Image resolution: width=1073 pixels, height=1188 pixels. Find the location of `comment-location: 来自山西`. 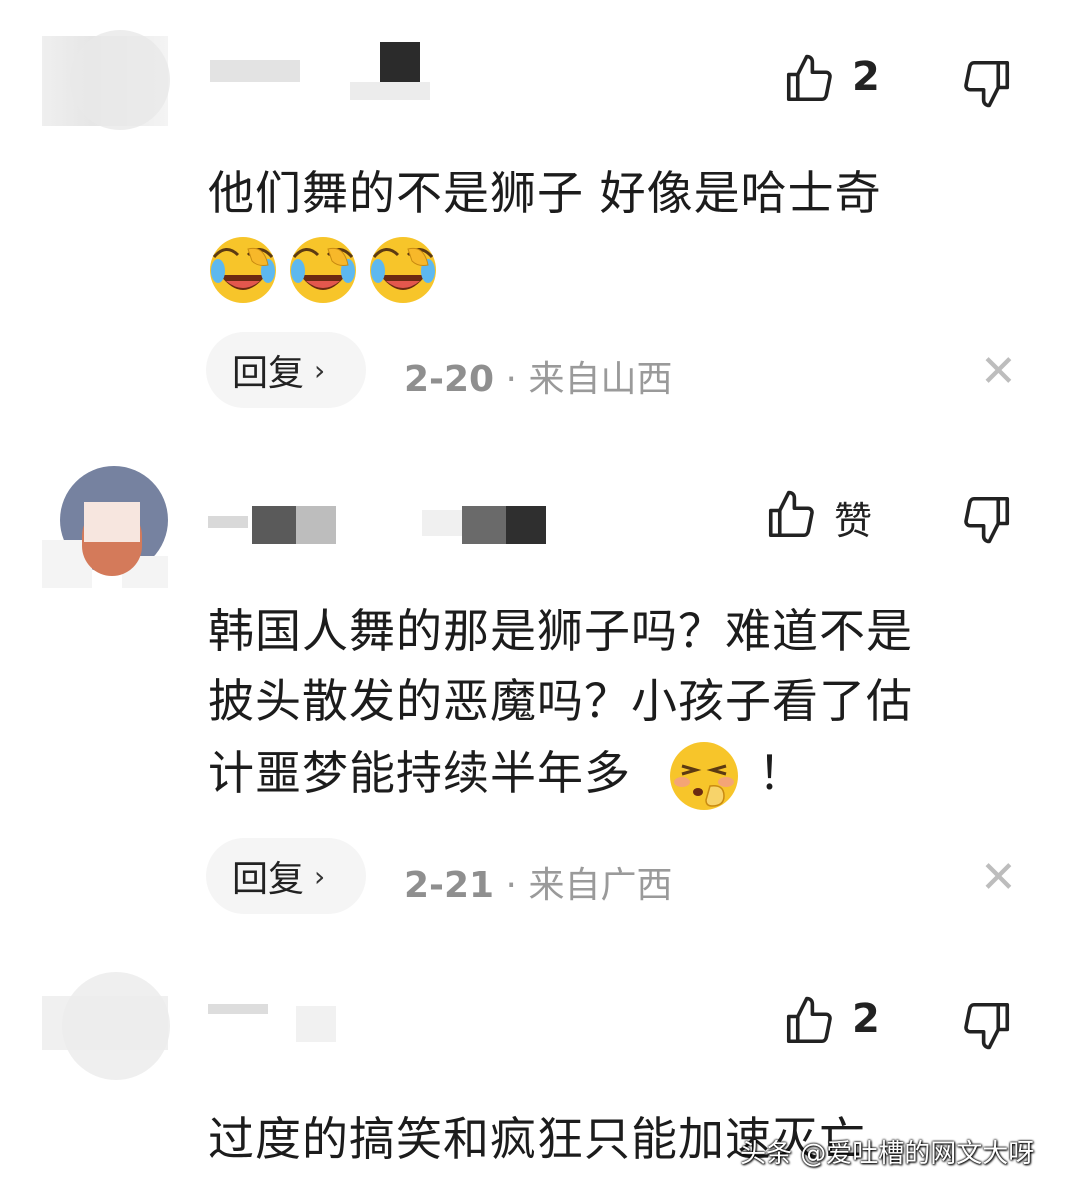

comment-location: 来自山西 is located at coordinates (600, 379).